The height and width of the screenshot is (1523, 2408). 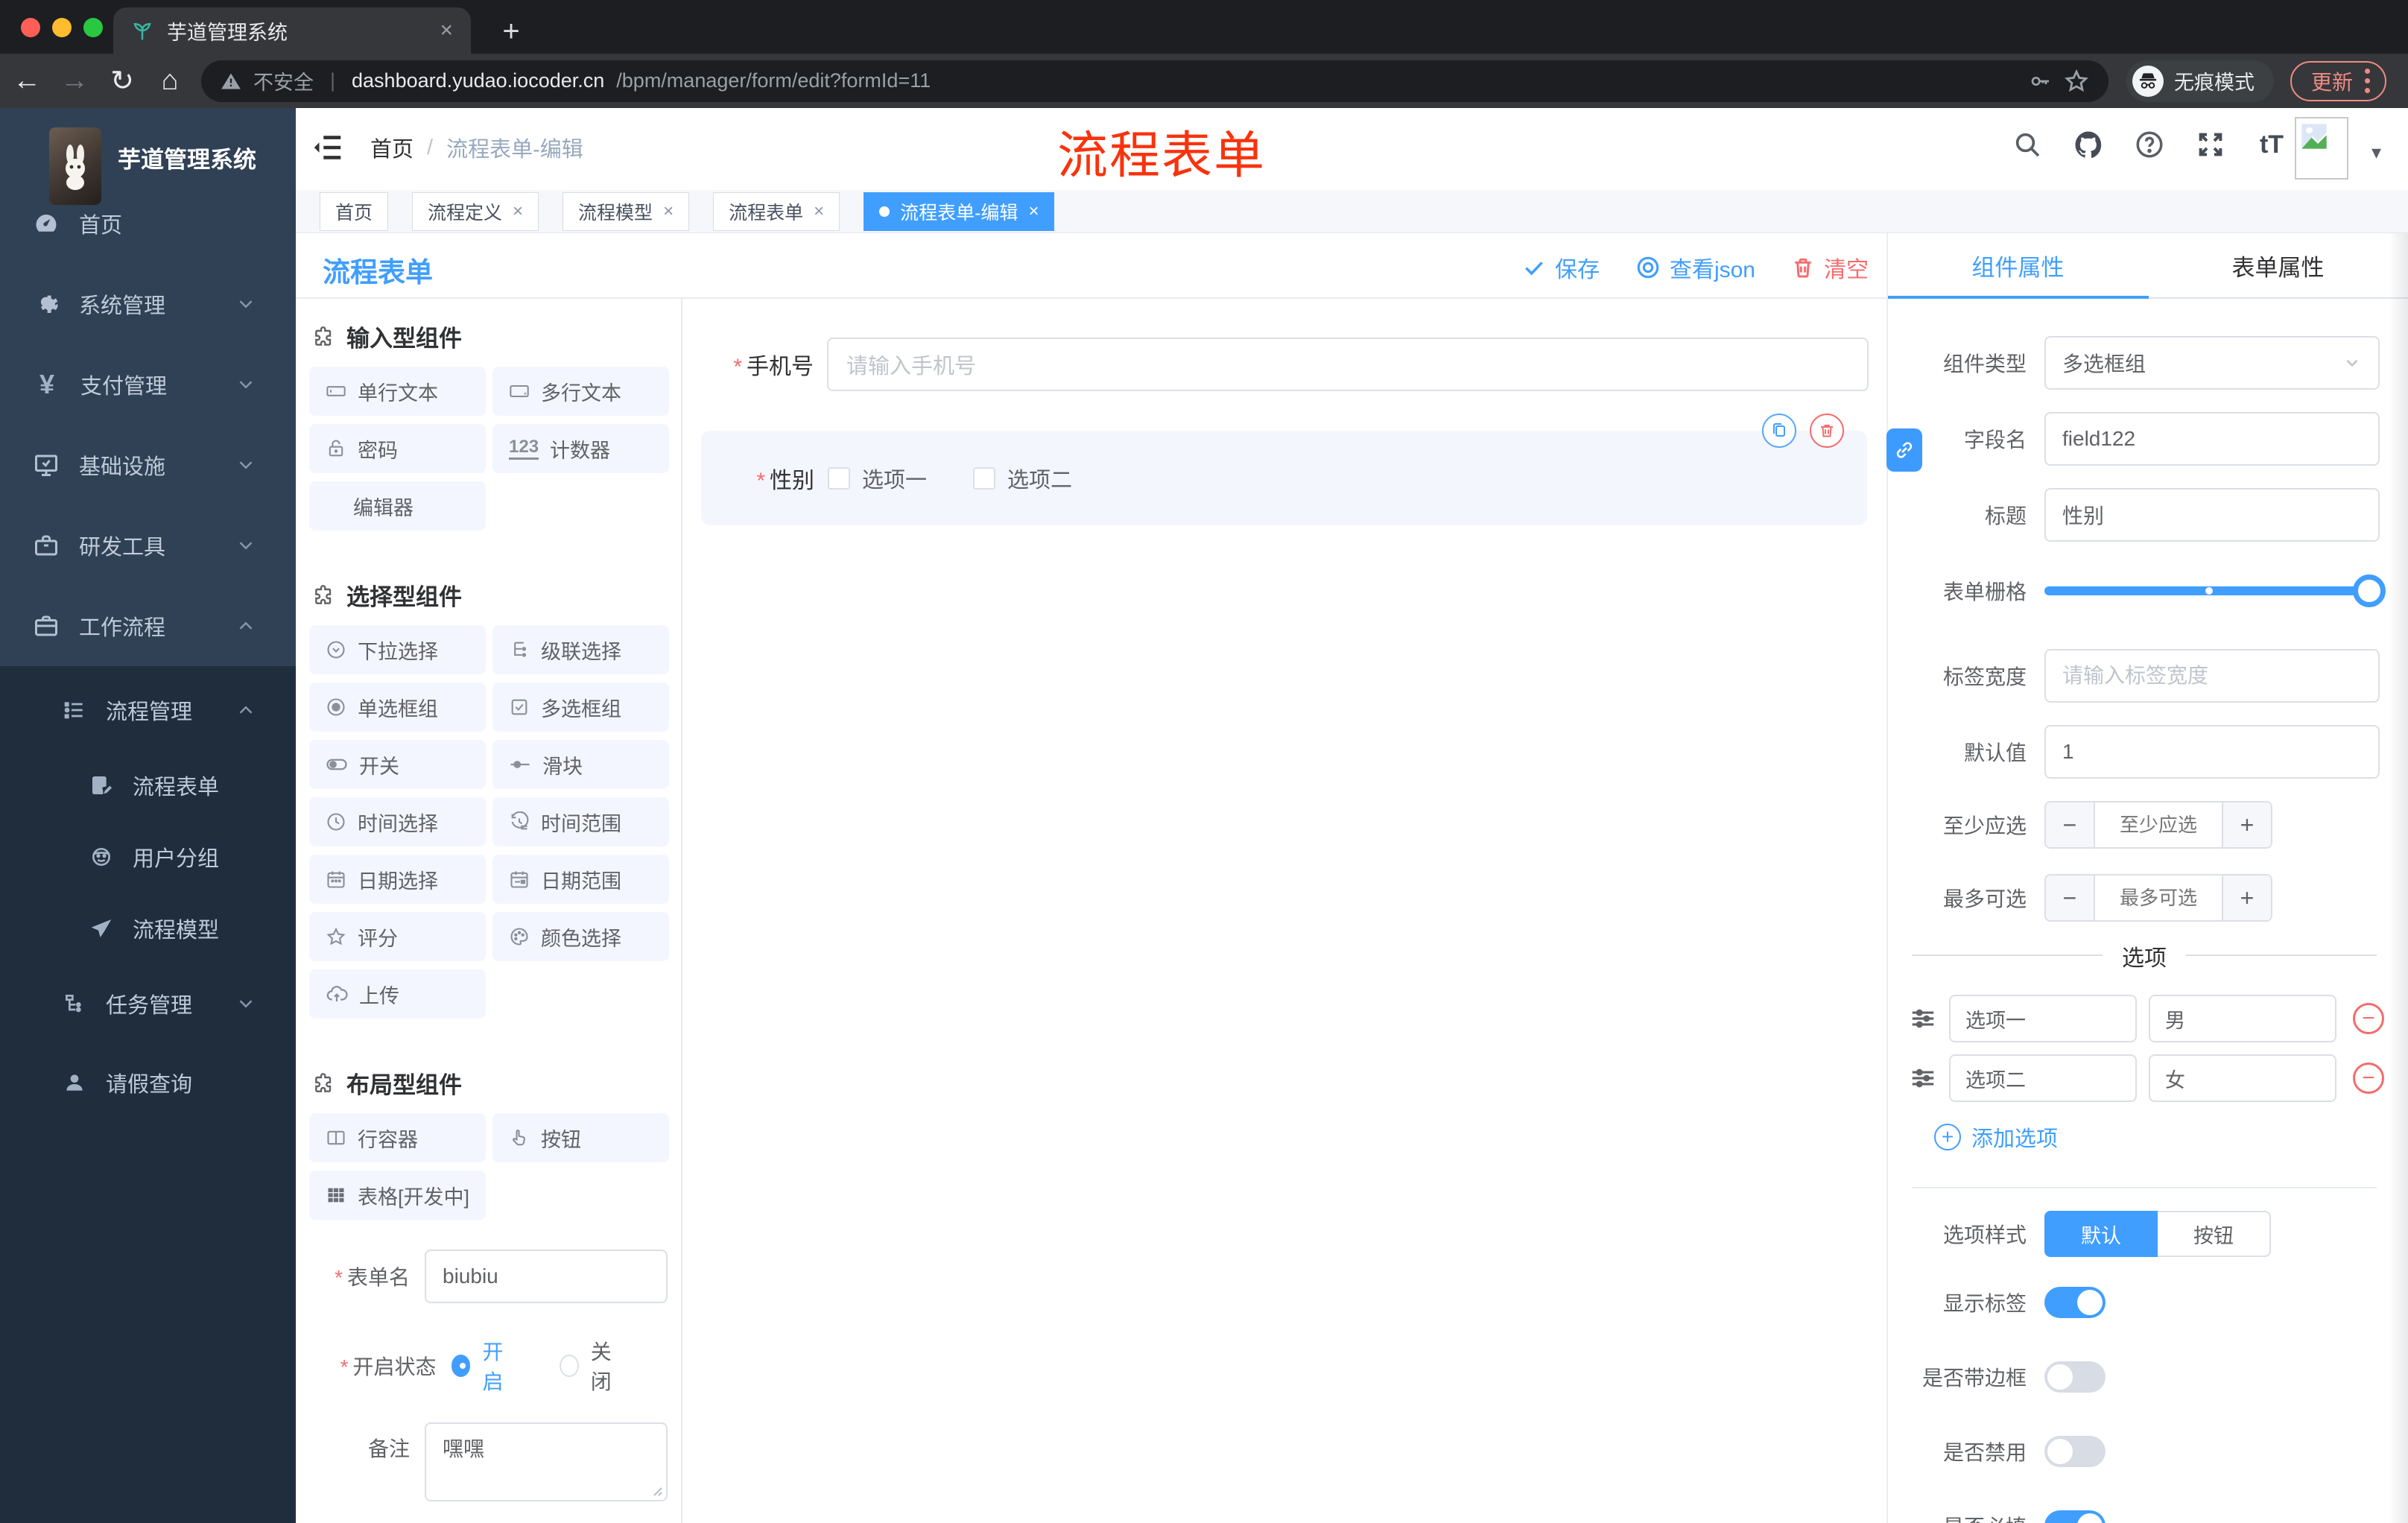 What do you see at coordinates (397, 1196) in the screenshot?
I see `component-table-dev: 表格[开发中]` at bounding box center [397, 1196].